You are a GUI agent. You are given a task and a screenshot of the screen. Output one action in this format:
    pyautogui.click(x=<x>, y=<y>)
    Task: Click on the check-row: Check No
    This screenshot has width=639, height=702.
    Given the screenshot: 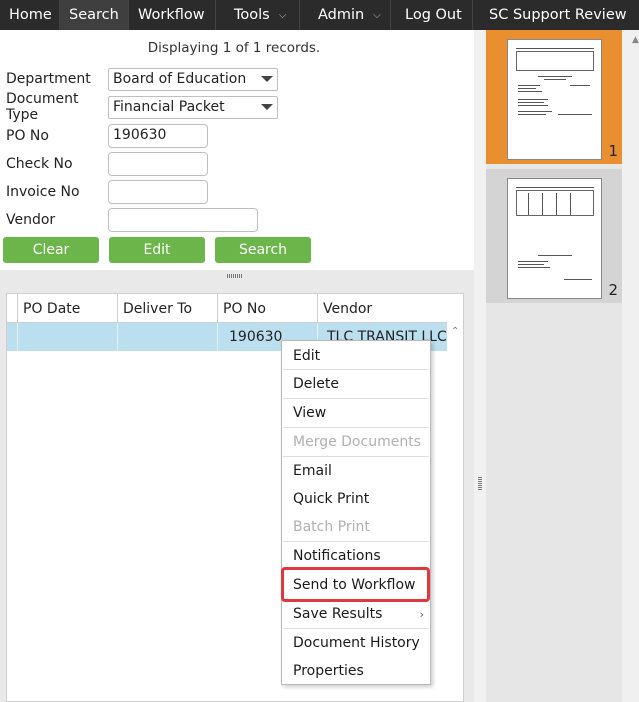 What is the action you would take?
    pyautogui.click(x=107, y=164)
    